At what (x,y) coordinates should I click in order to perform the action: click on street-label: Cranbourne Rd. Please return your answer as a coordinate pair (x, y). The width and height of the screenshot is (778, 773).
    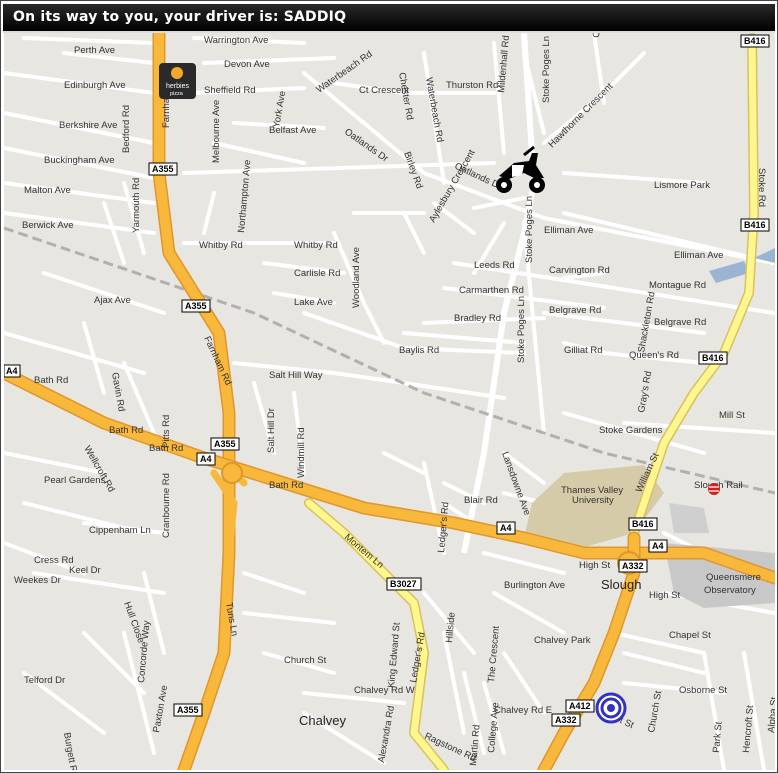
    Looking at the image, I should click on (166, 505).